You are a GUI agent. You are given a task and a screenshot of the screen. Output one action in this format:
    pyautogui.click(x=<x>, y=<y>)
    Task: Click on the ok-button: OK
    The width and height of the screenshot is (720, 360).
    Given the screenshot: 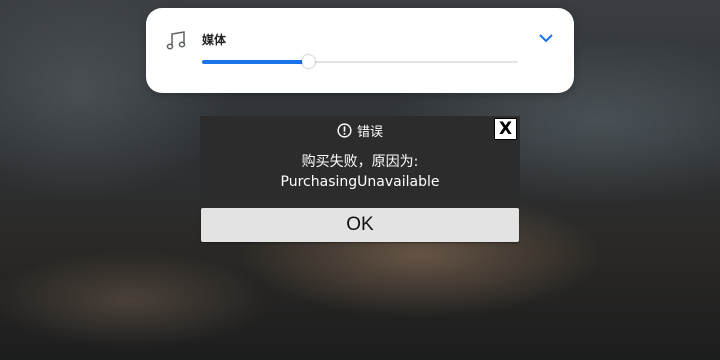 What is the action you would take?
    pyautogui.click(x=360, y=225)
    